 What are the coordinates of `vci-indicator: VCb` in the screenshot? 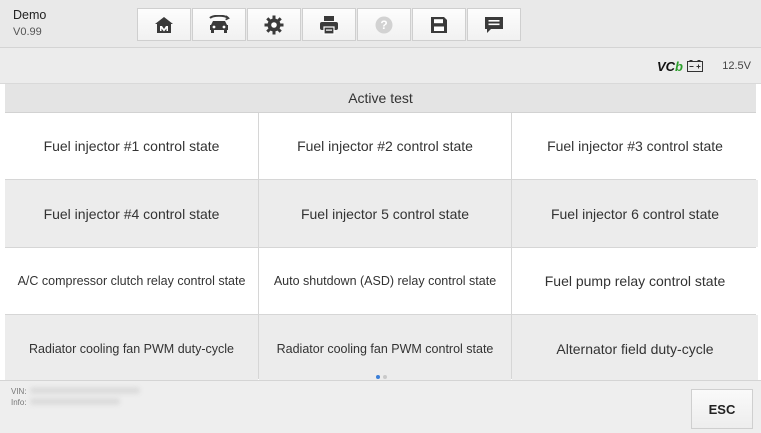 It's located at (670, 66).